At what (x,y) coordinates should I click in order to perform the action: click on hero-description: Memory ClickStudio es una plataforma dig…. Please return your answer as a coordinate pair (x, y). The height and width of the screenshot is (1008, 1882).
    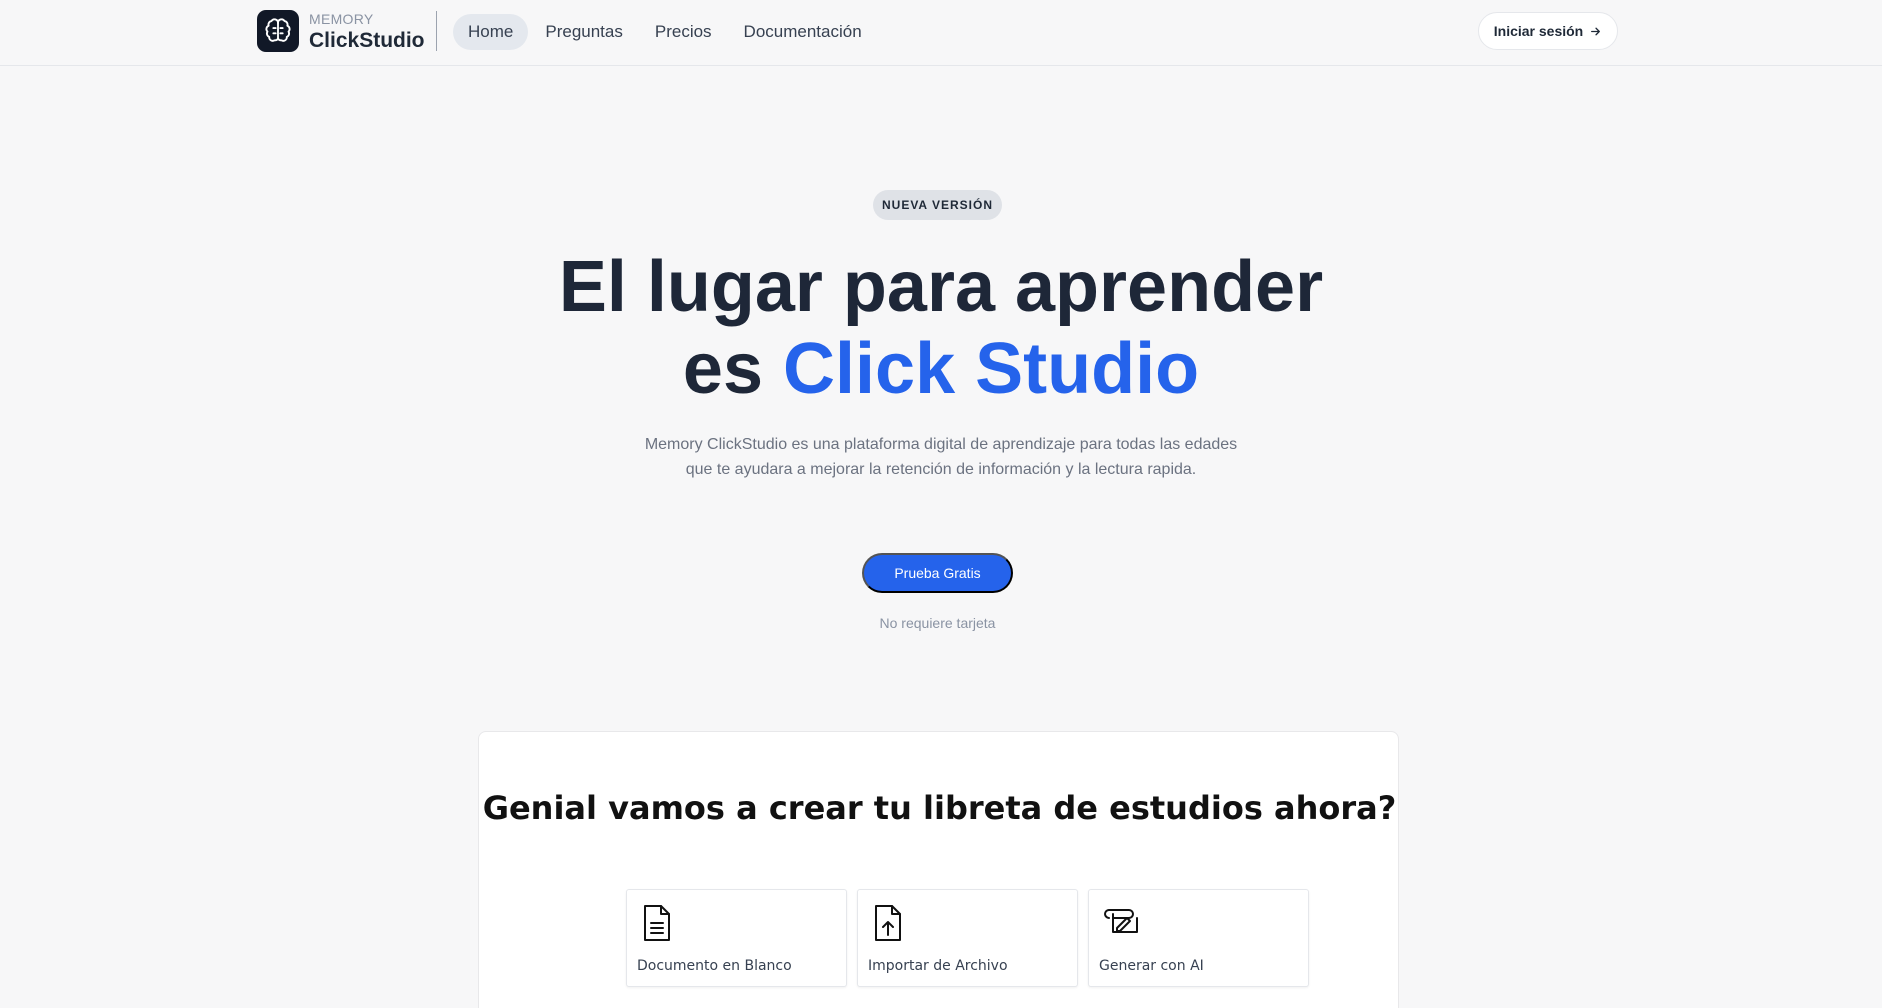
    Looking at the image, I should click on (941, 457).